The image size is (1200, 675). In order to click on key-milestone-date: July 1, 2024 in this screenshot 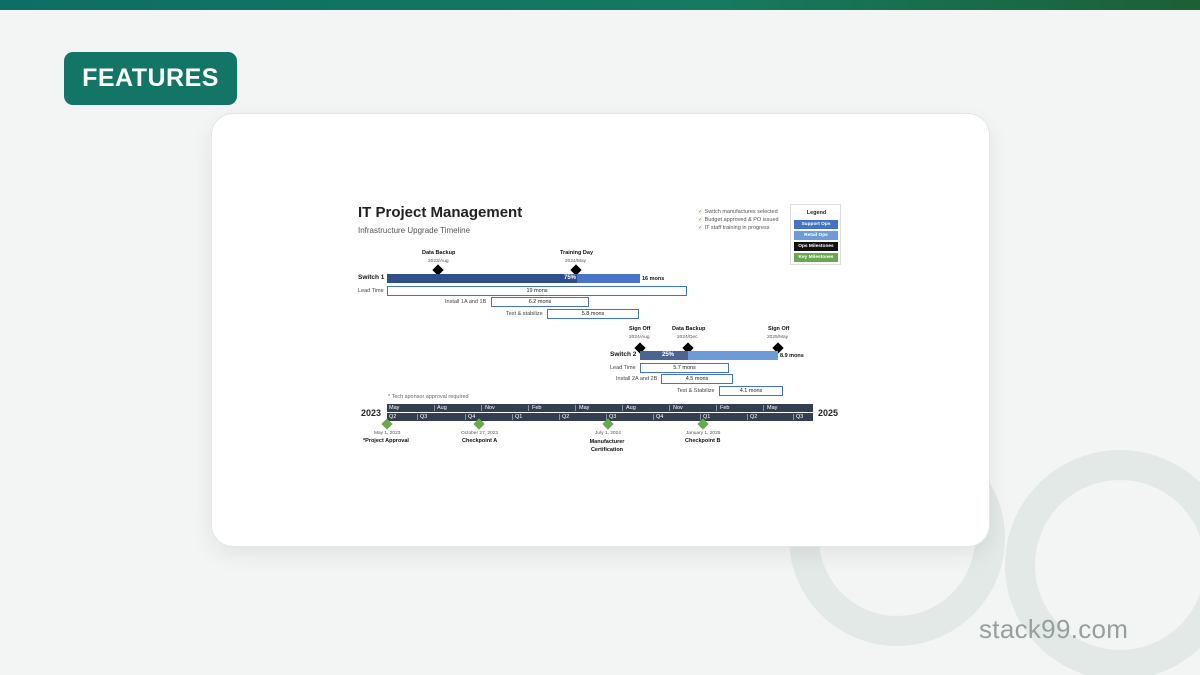, I will do `click(608, 433)`.